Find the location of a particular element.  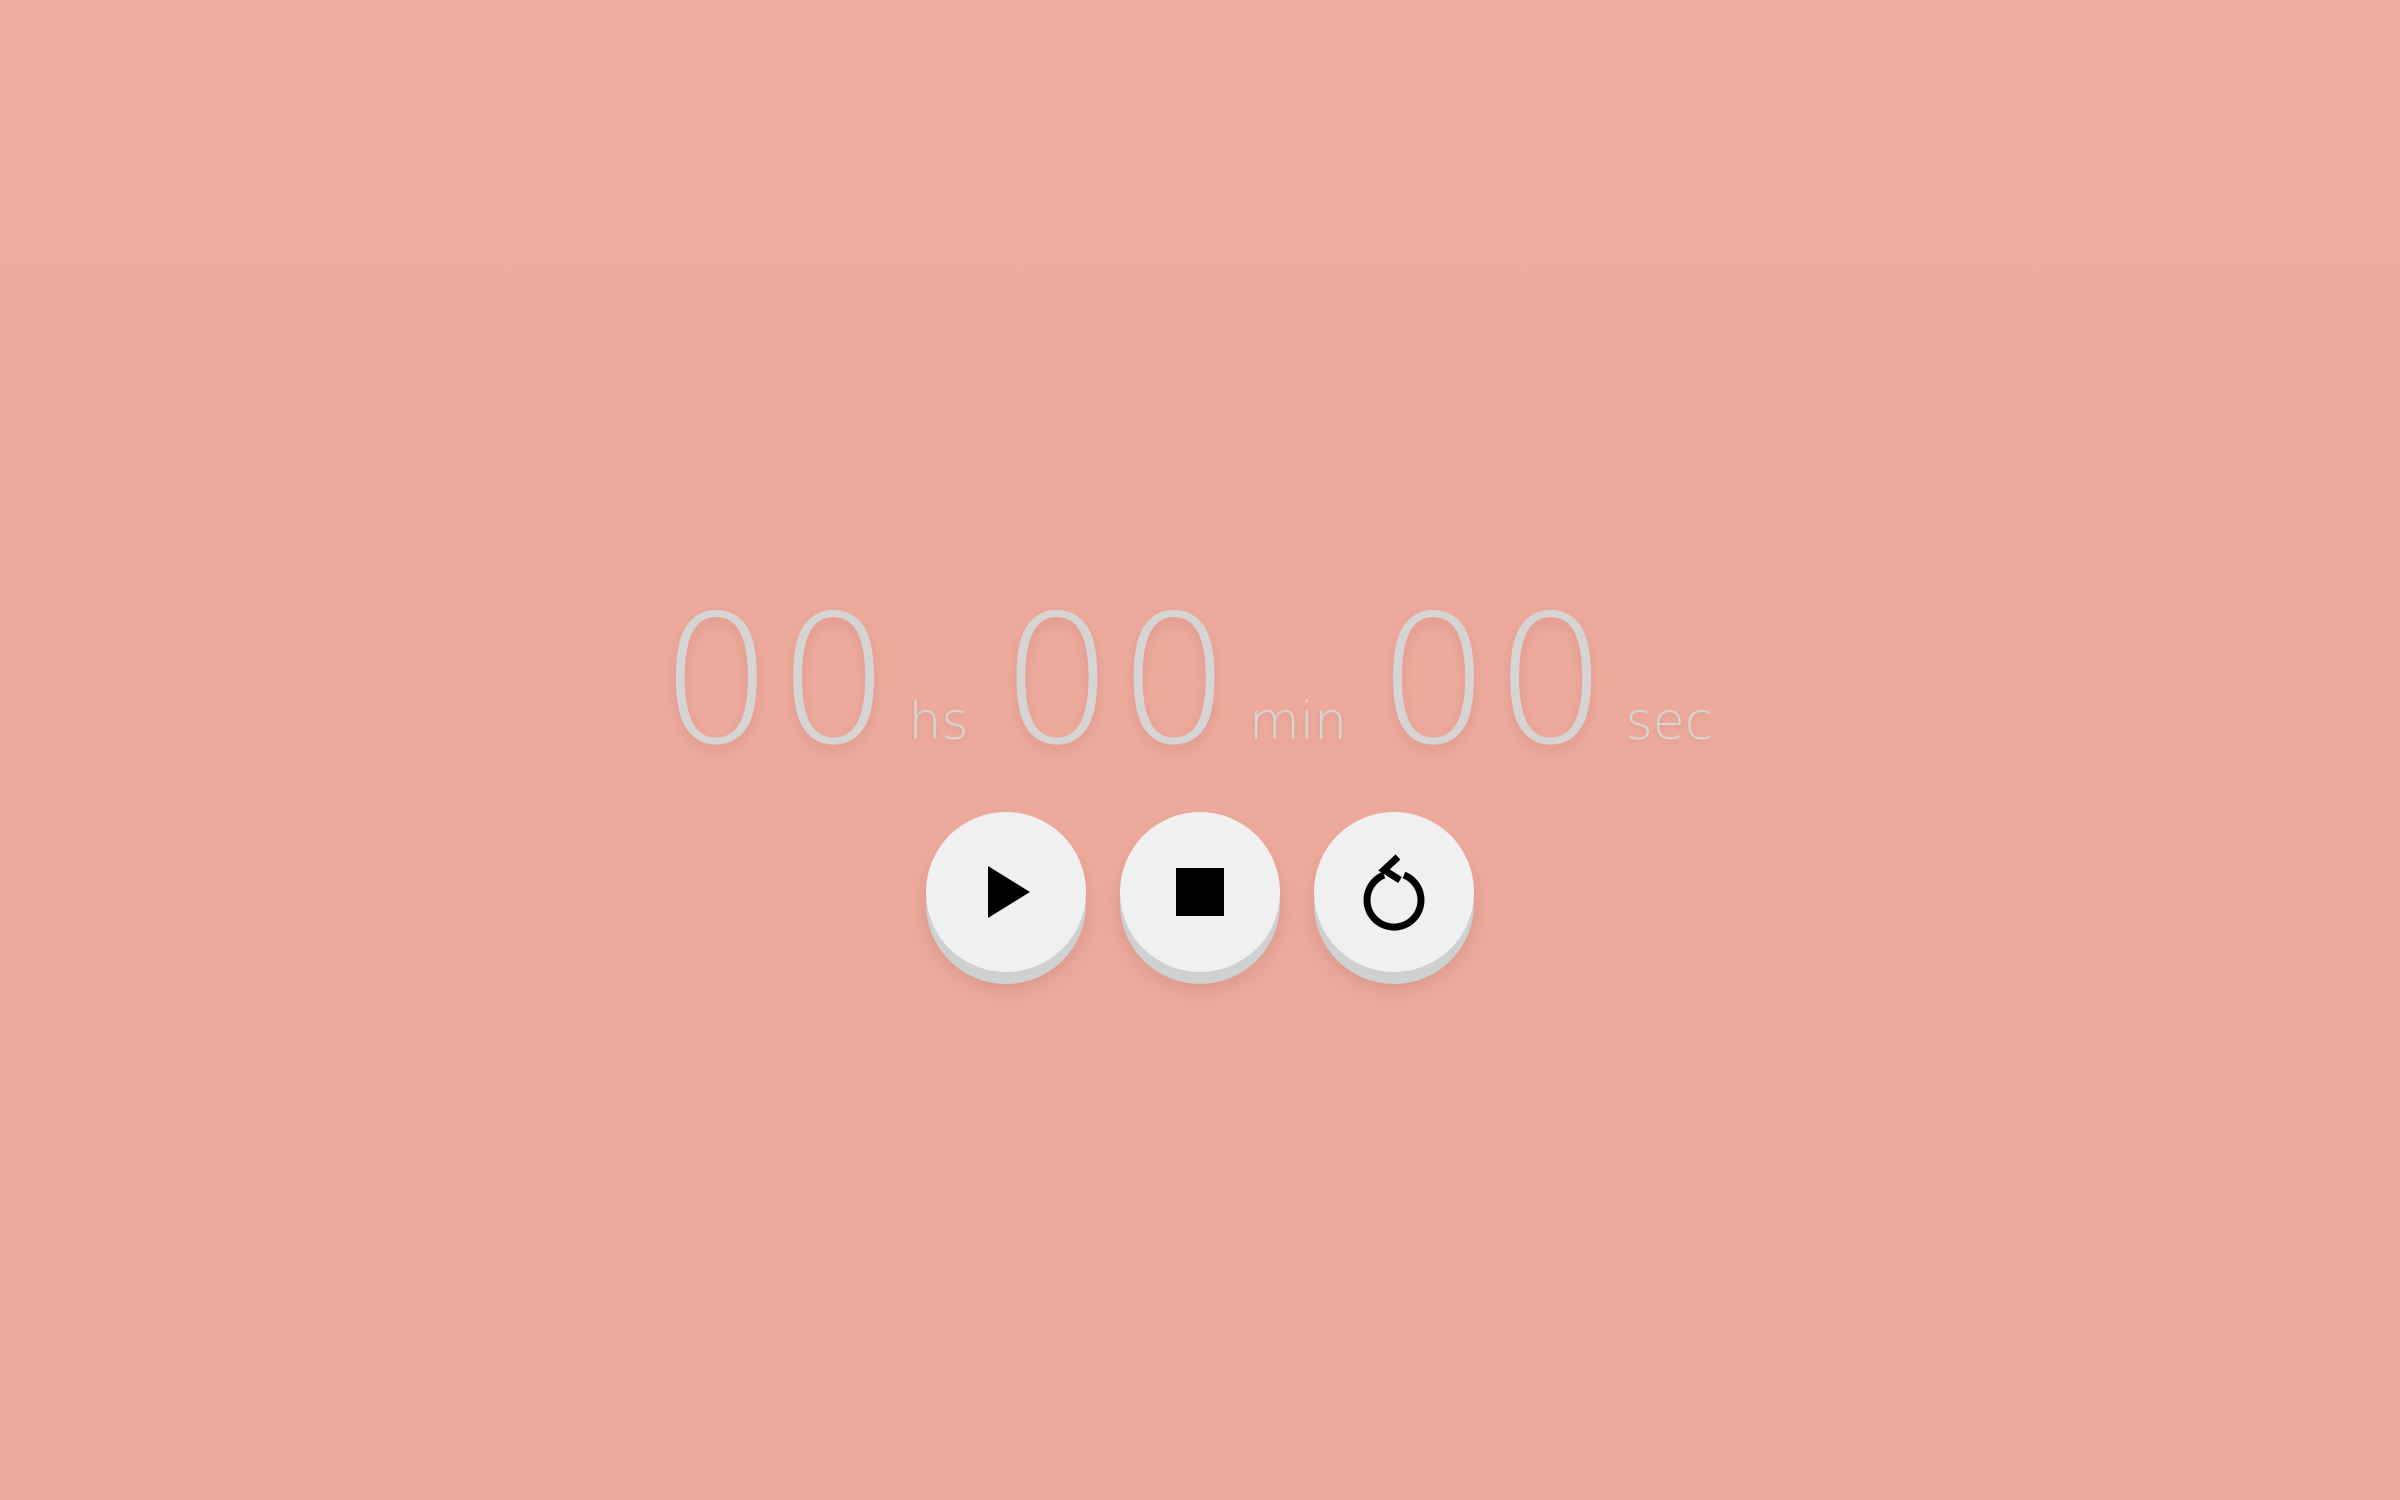

play-button is located at coordinates (1006, 892).